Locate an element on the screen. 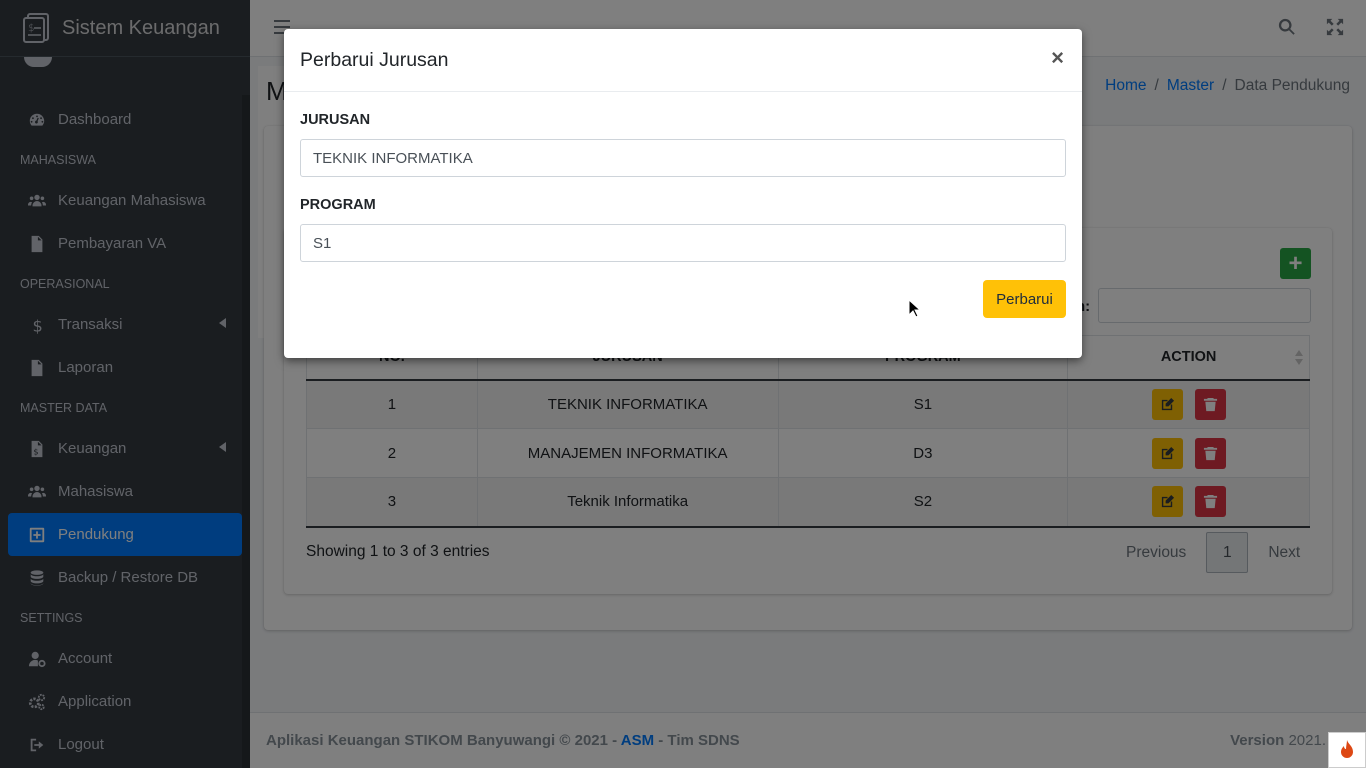 The width and height of the screenshot is (1366, 768). fire-icon is located at coordinates (1347, 749).